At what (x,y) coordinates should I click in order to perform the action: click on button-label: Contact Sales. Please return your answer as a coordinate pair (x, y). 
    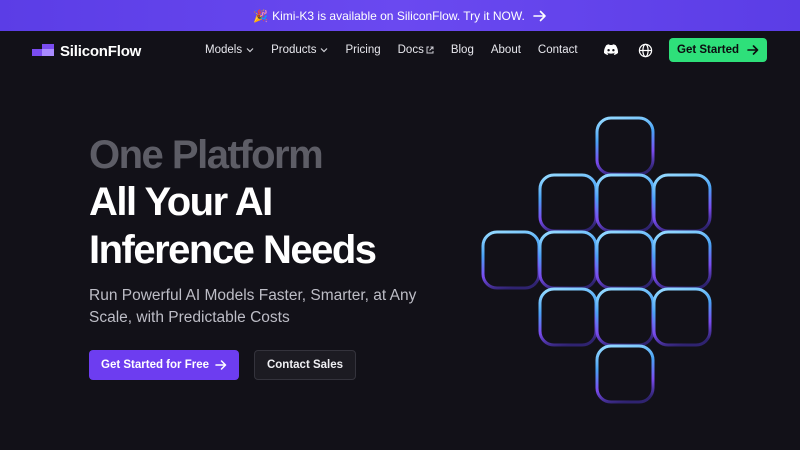
    Looking at the image, I should click on (305, 365).